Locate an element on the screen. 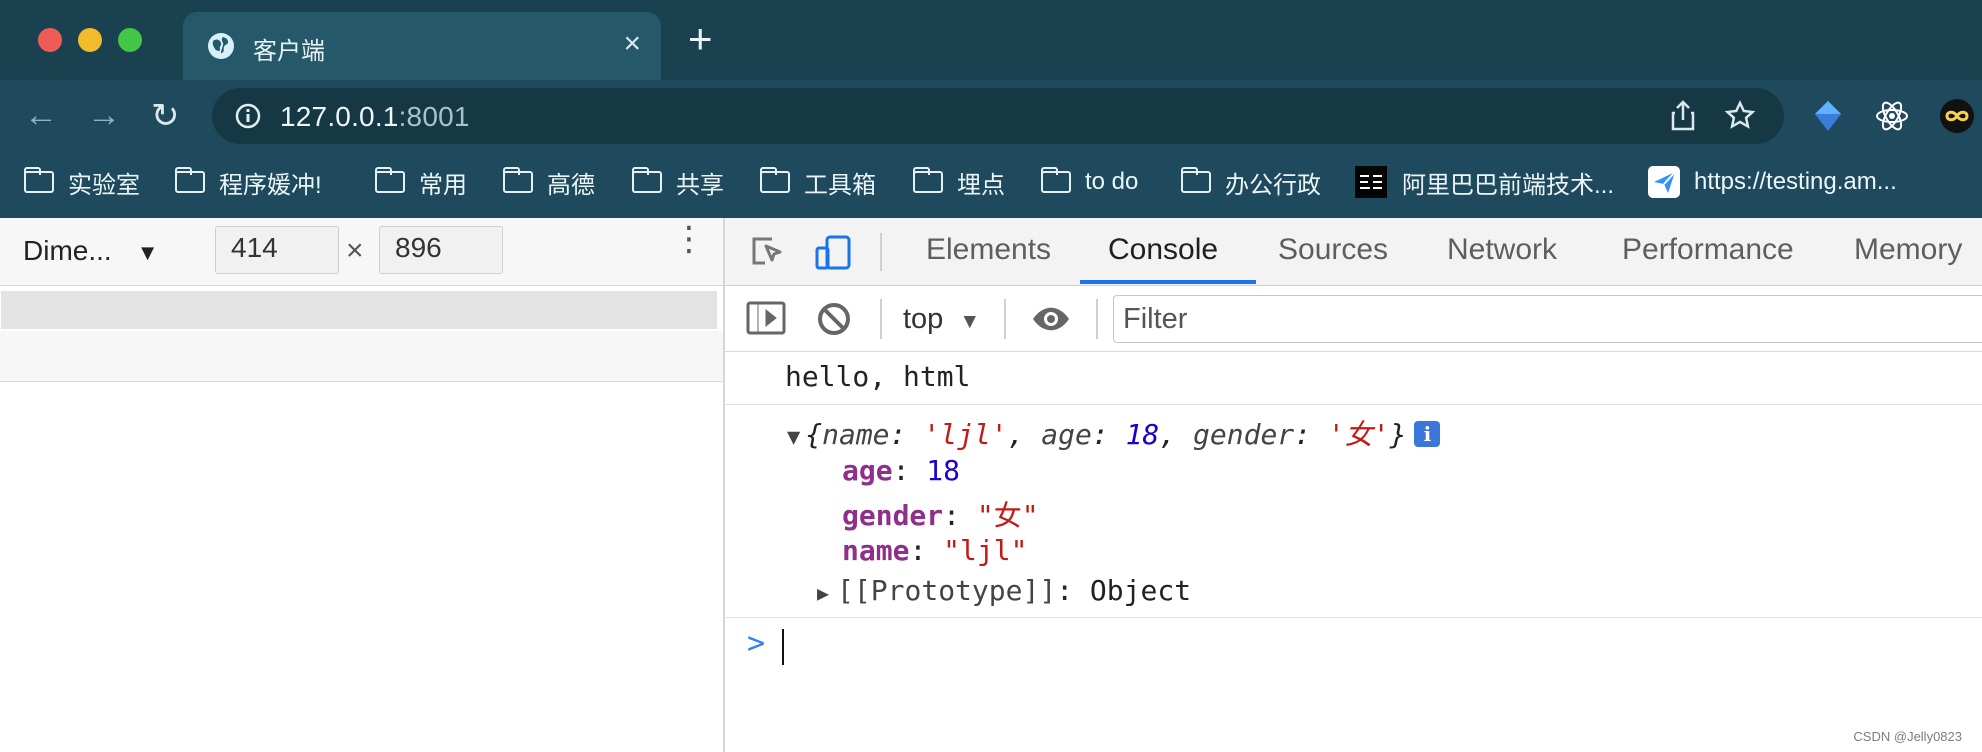 The image size is (1982, 752). console-prompt-icon: > is located at coordinates (756, 643).